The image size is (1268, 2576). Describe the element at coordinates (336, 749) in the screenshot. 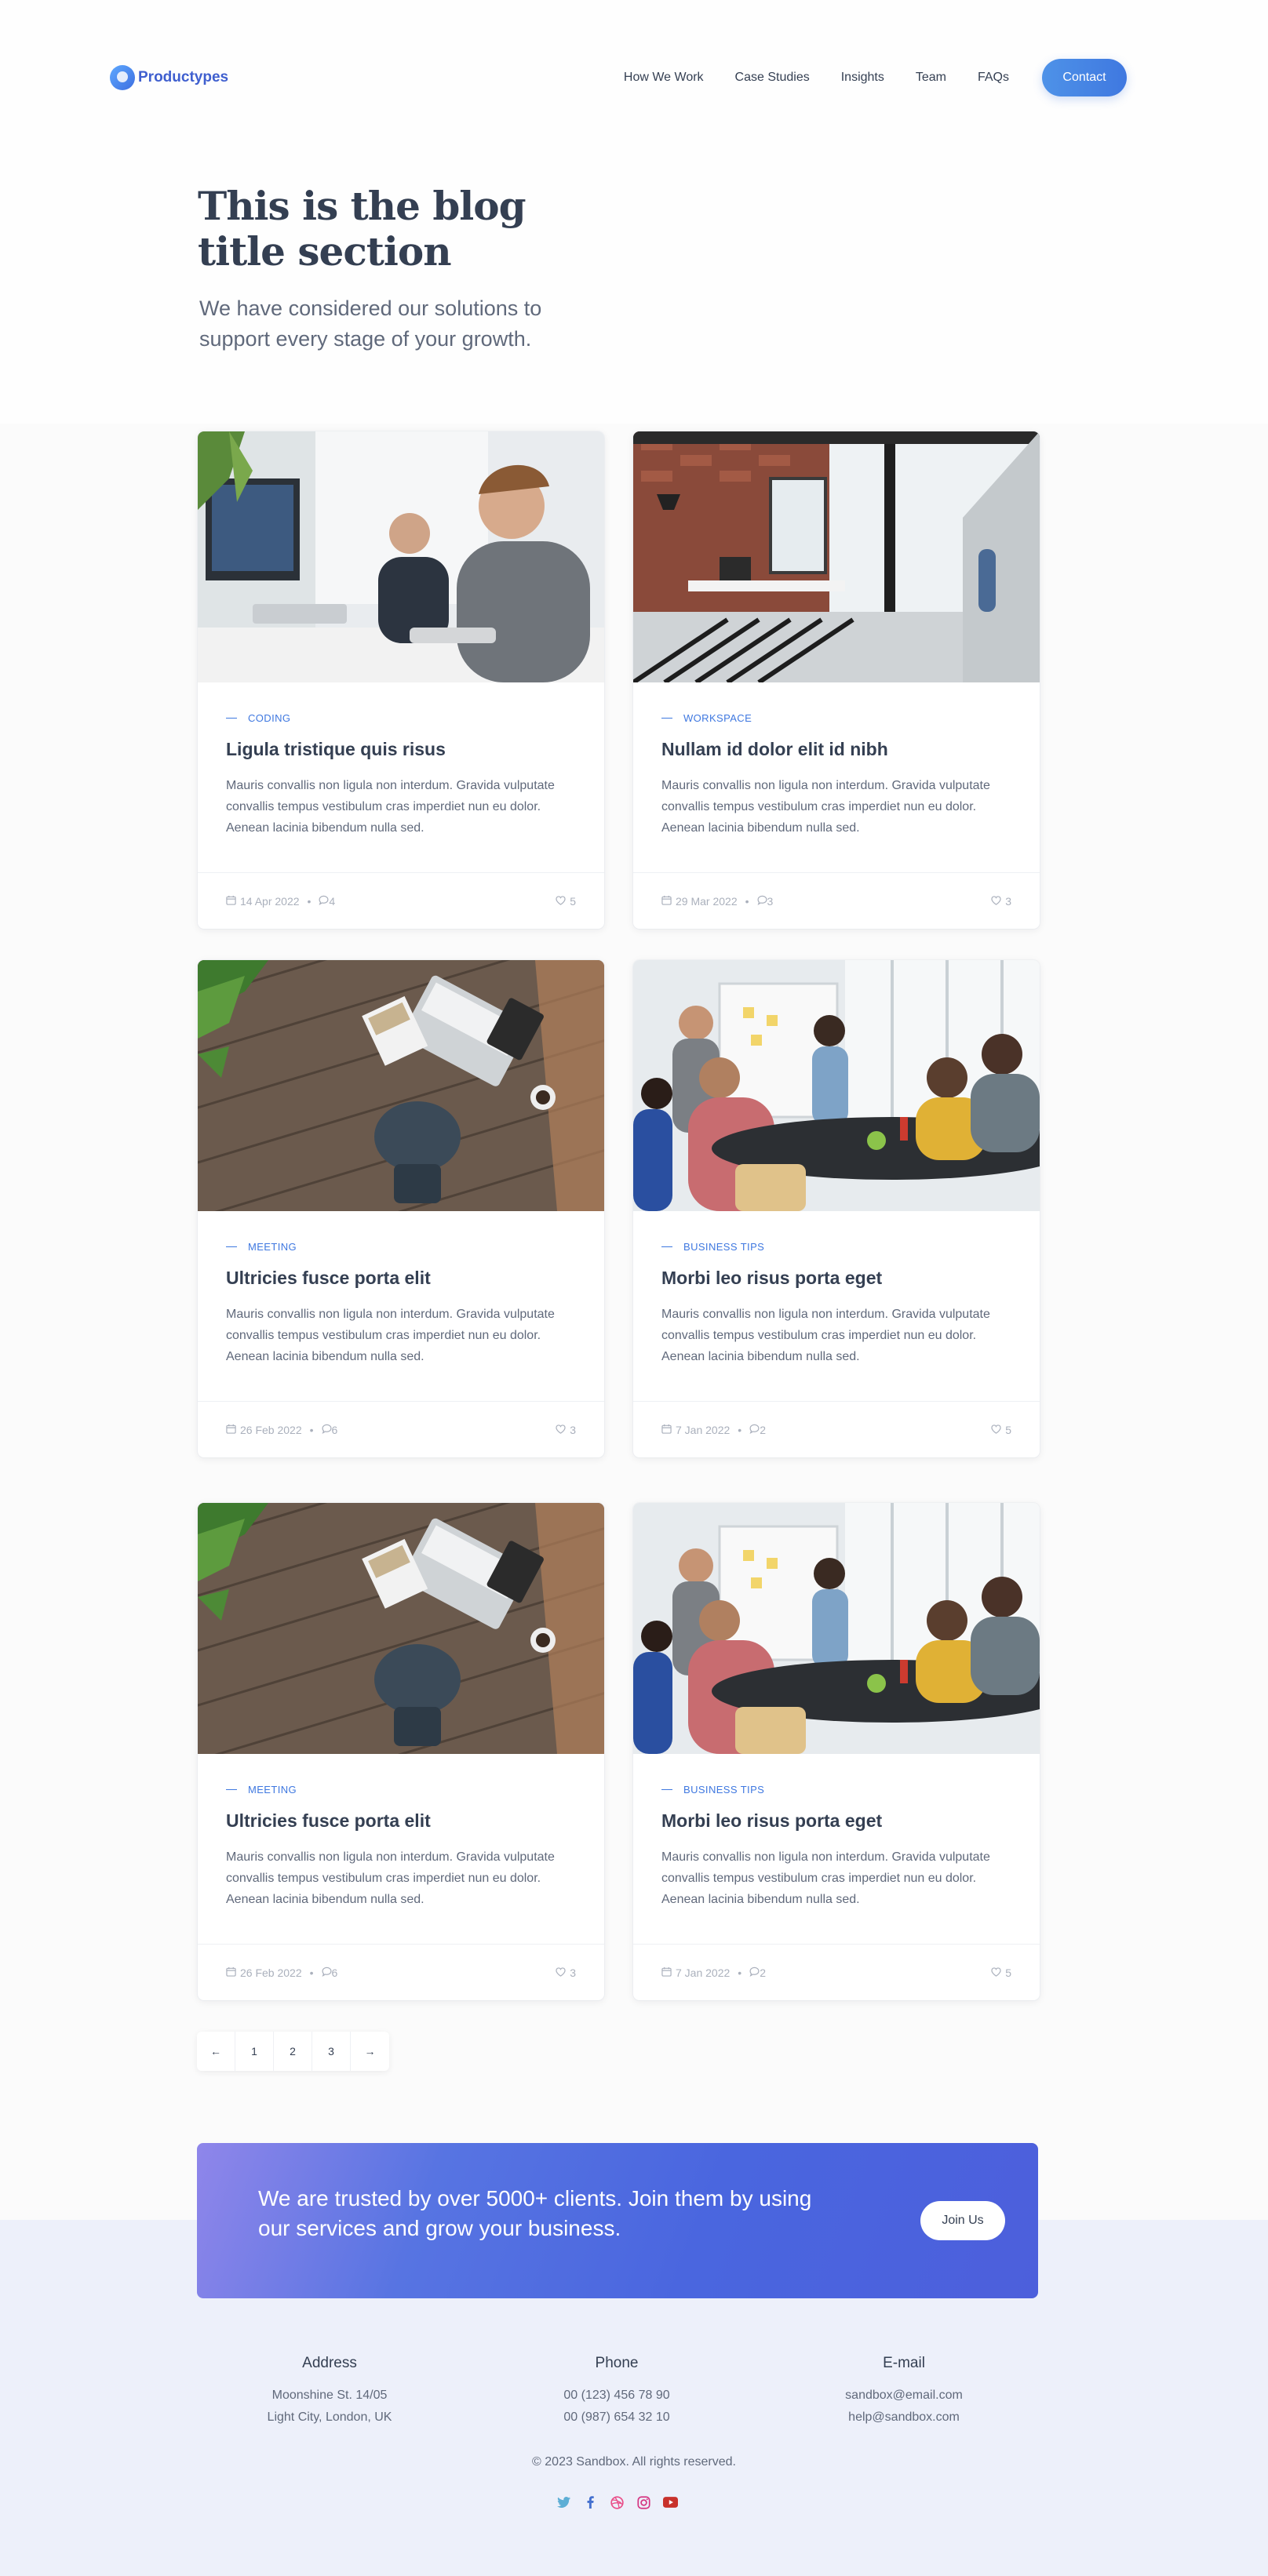

I see `post-title: Ligula tristique quis risus` at that location.